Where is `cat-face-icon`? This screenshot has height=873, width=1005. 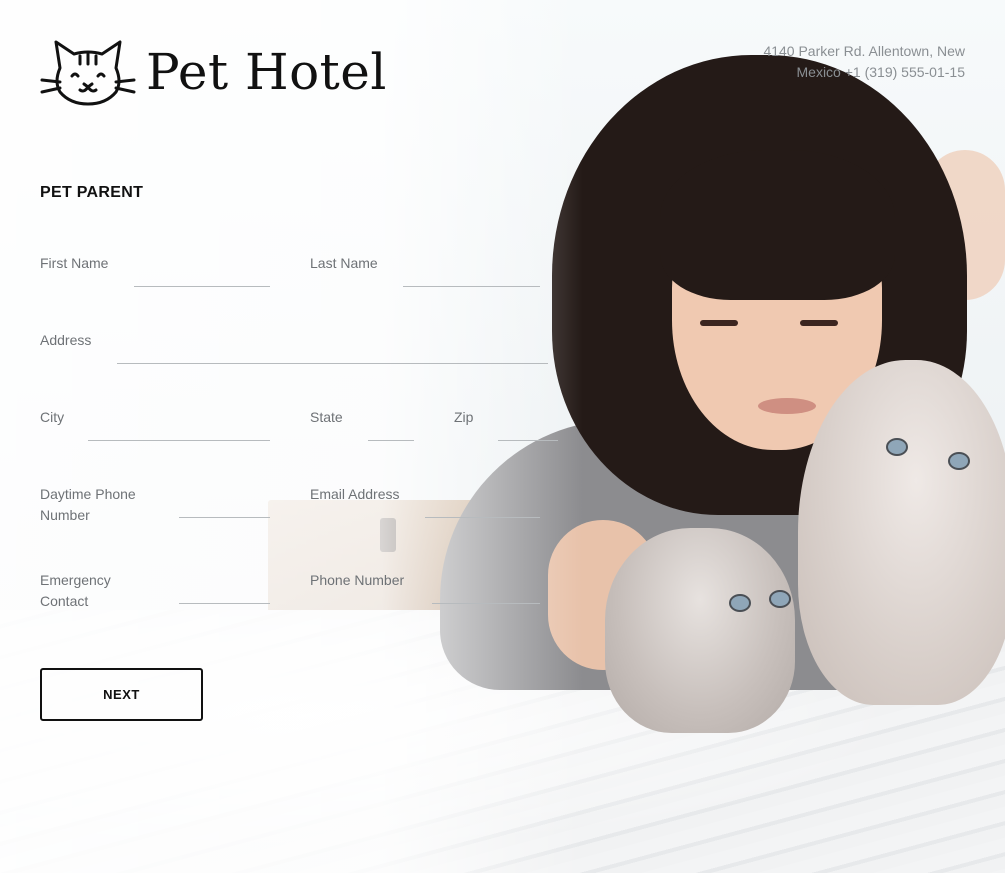 cat-face-icon is located at coordinates (88, 73).